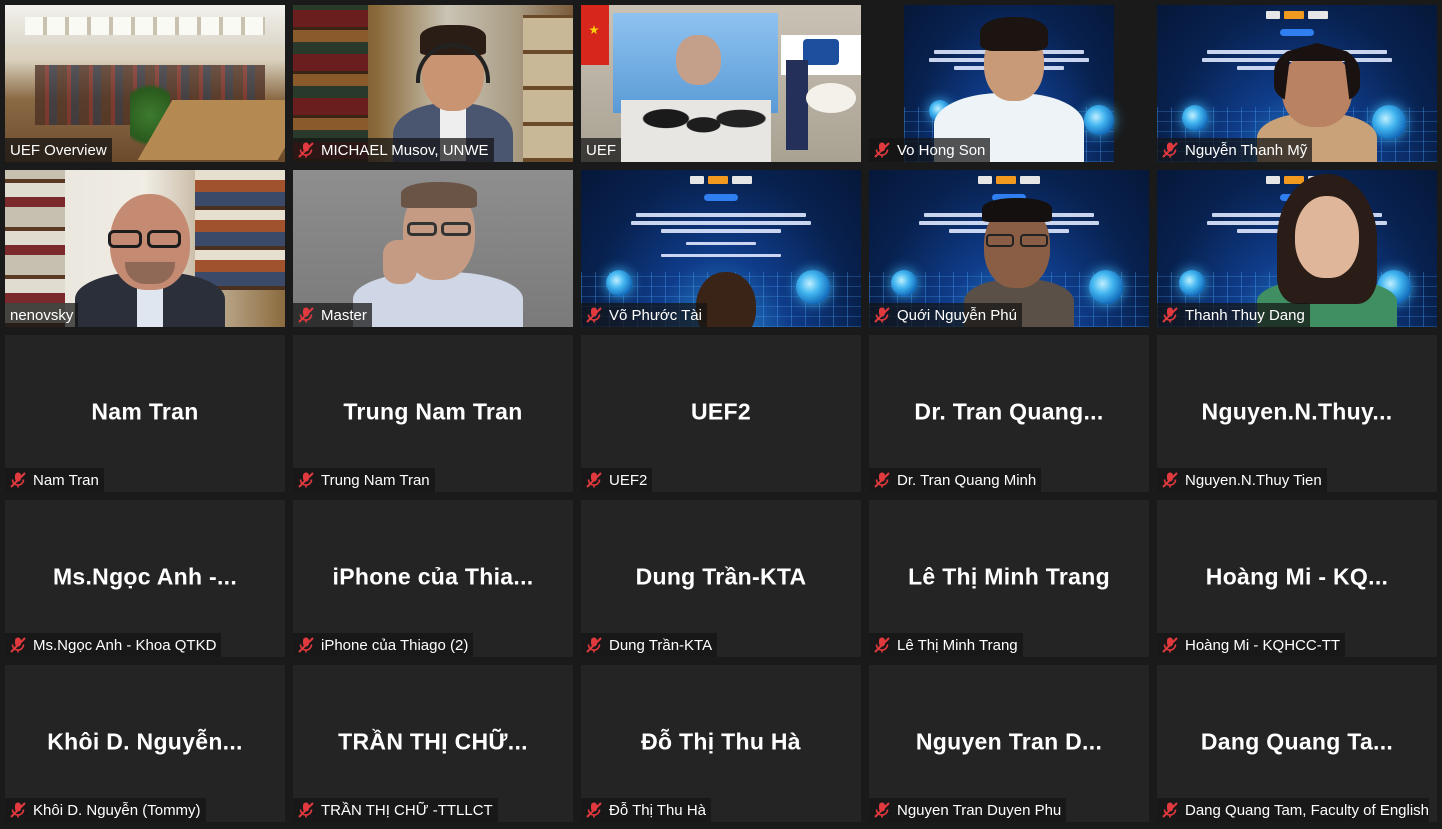 The height and width of the screenshot is (829, 1442). I want to click on participant-name-tag: Thanh Thuy Dang, so click(1233, 315).